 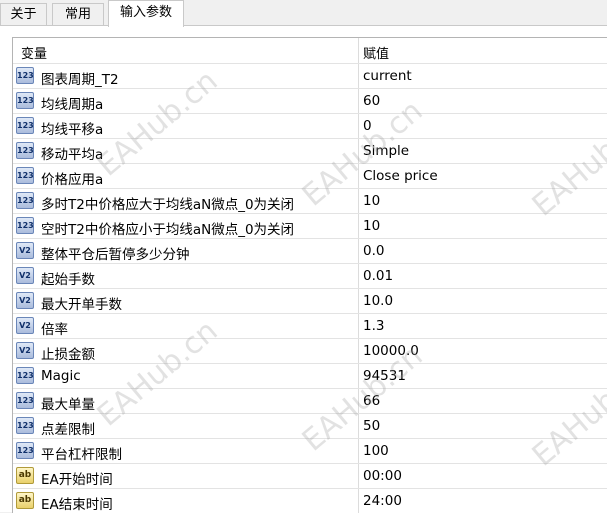 What do you see at coordinates (378, 276) in the screenshot?
I see `parameter-value: 0.01` at bounding box center [378, 276].